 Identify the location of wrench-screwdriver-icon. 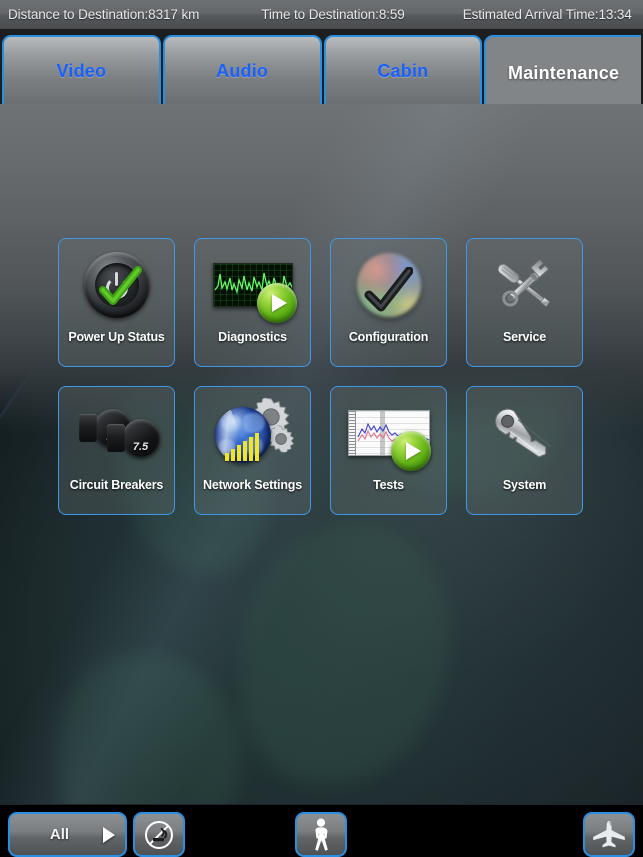
(524, 285).